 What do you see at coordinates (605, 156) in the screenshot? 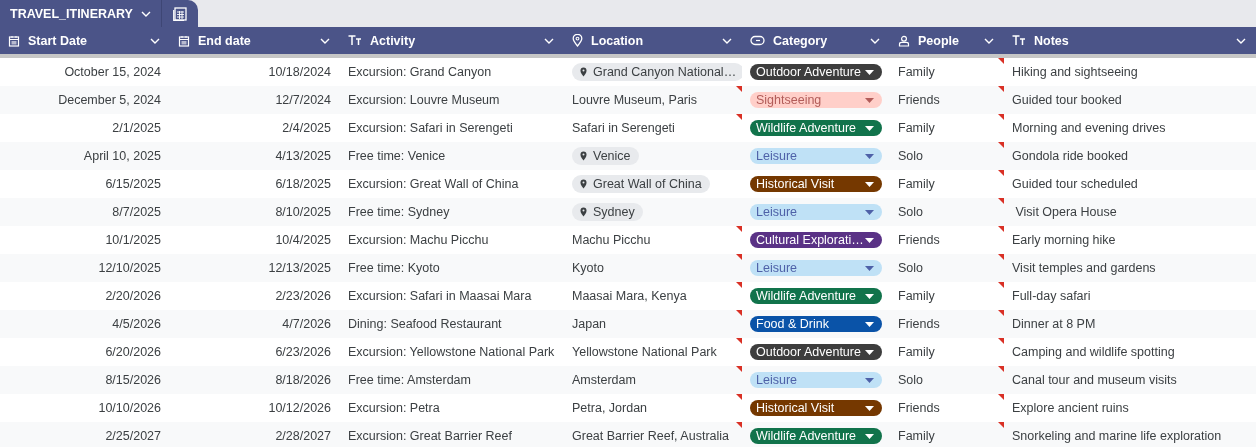
I see `place-chip: Venice` at bounding box center [605, 156].